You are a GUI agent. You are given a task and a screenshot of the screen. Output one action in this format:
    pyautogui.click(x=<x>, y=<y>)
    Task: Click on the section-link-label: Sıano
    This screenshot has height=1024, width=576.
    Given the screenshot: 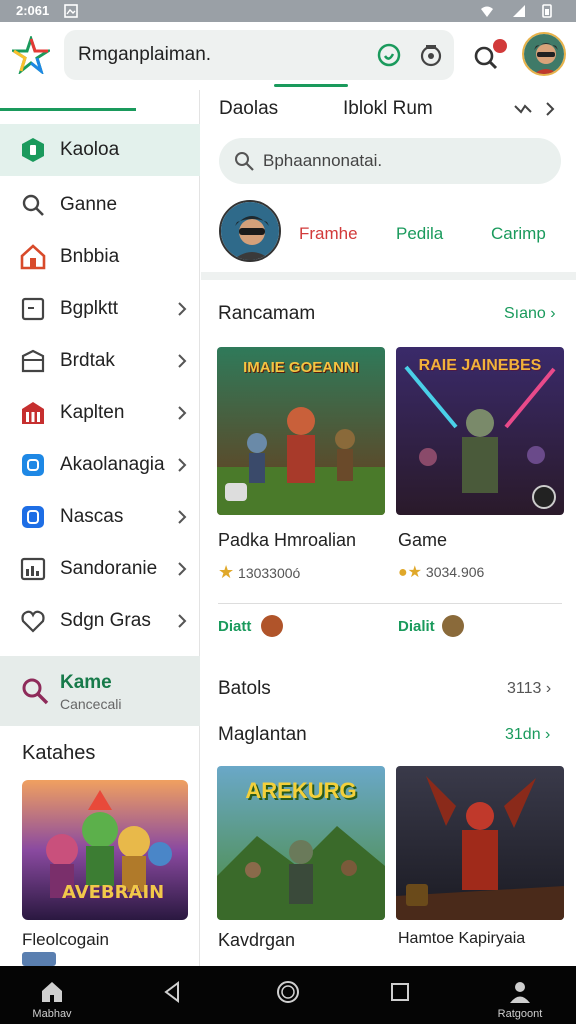 What is the action you would take?
    pyautogui.click(x=525, y=313)
    